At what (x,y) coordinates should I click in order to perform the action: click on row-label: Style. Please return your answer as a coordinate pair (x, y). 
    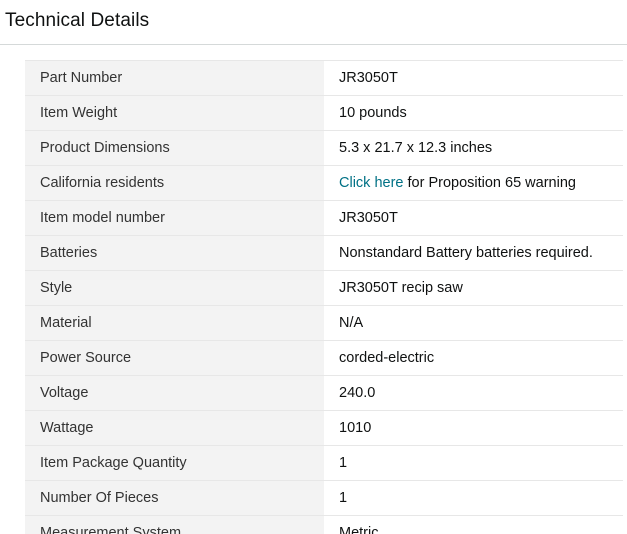
    Looking at the image, I should click on (174, 288).